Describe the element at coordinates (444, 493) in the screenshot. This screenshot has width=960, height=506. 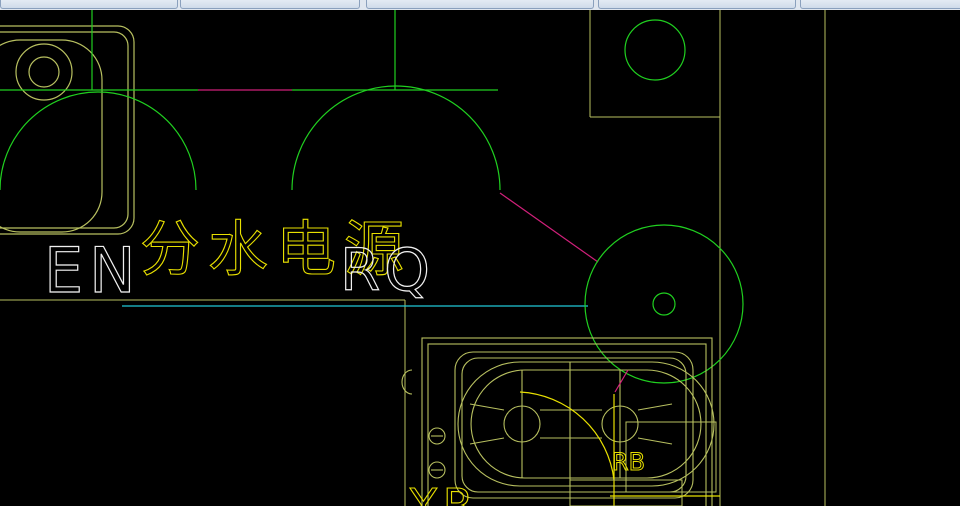
I see `label-yr-partial: YR` at that location.